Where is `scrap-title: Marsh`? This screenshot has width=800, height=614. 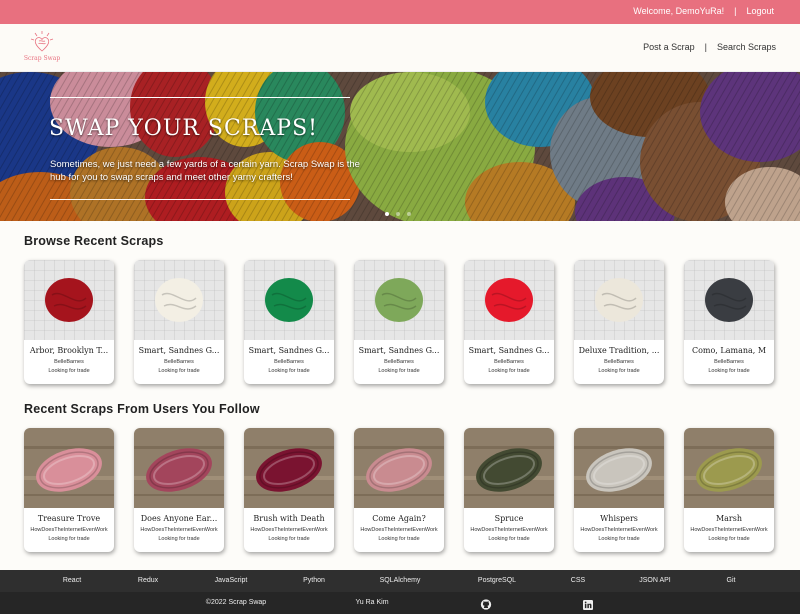 scrap-title: Marsh is located at coordinates (729, 518).